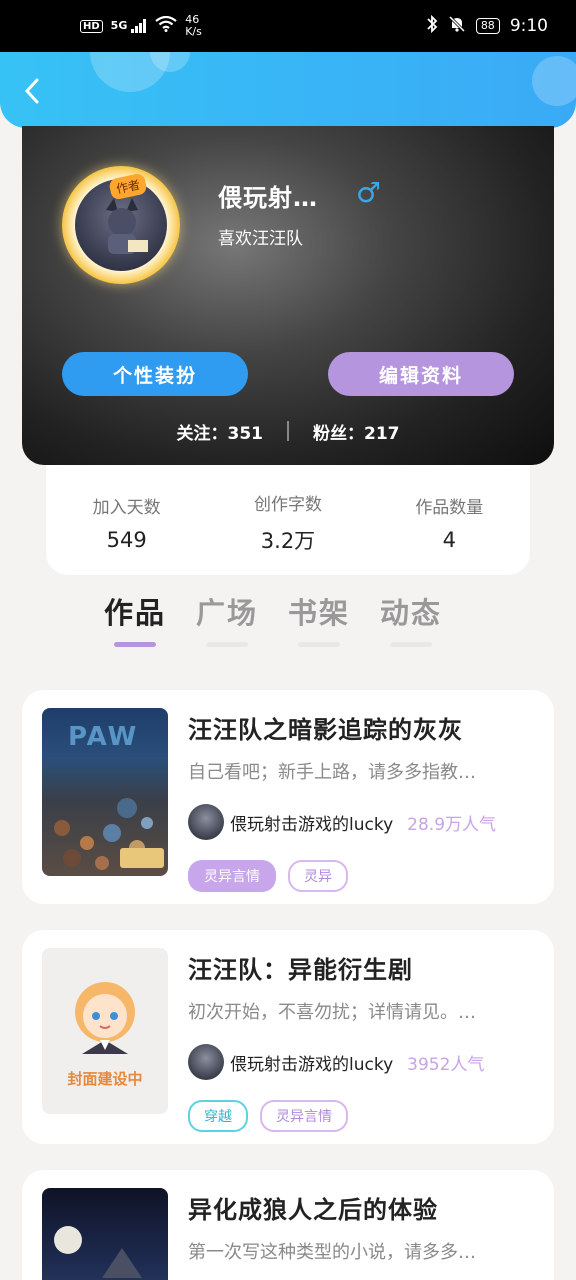  What do you see at coordinates (109, 834) in the screenshot?
I see `pebbles-illustration` at bounding box center [109, 834].